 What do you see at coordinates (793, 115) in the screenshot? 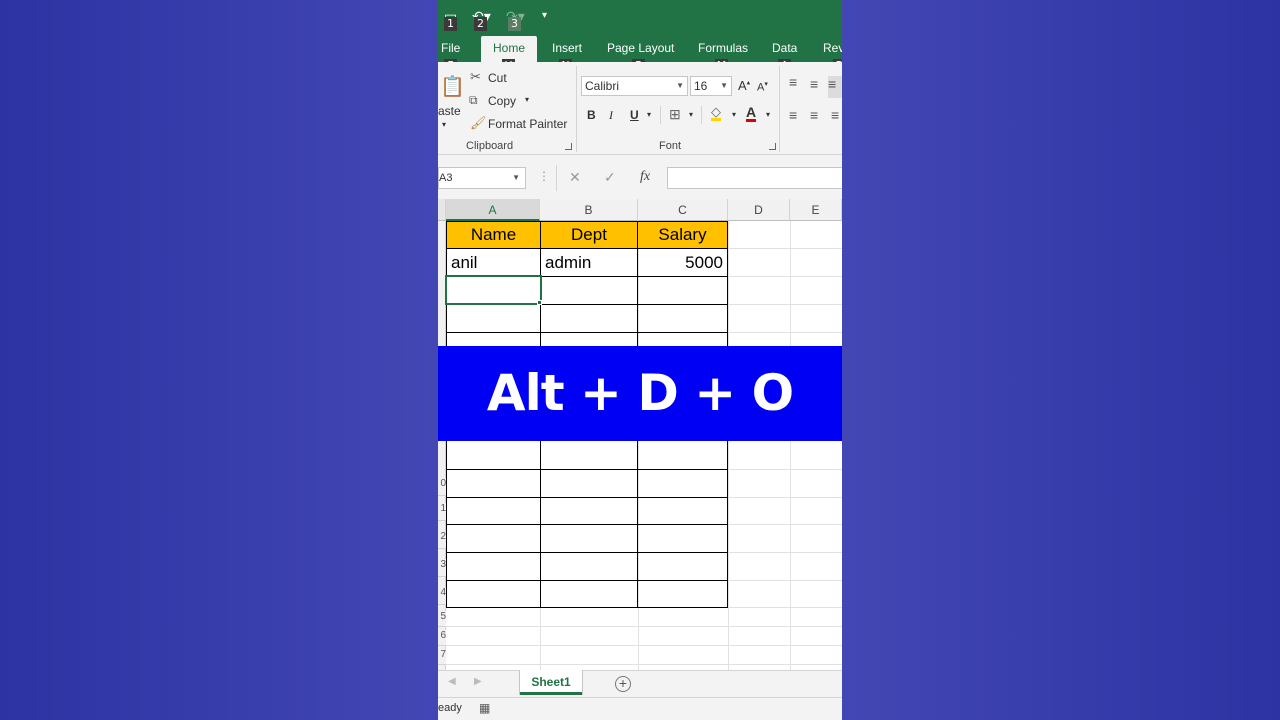
I see `align-left-icon: ≡` at bounding box center [793, 115].